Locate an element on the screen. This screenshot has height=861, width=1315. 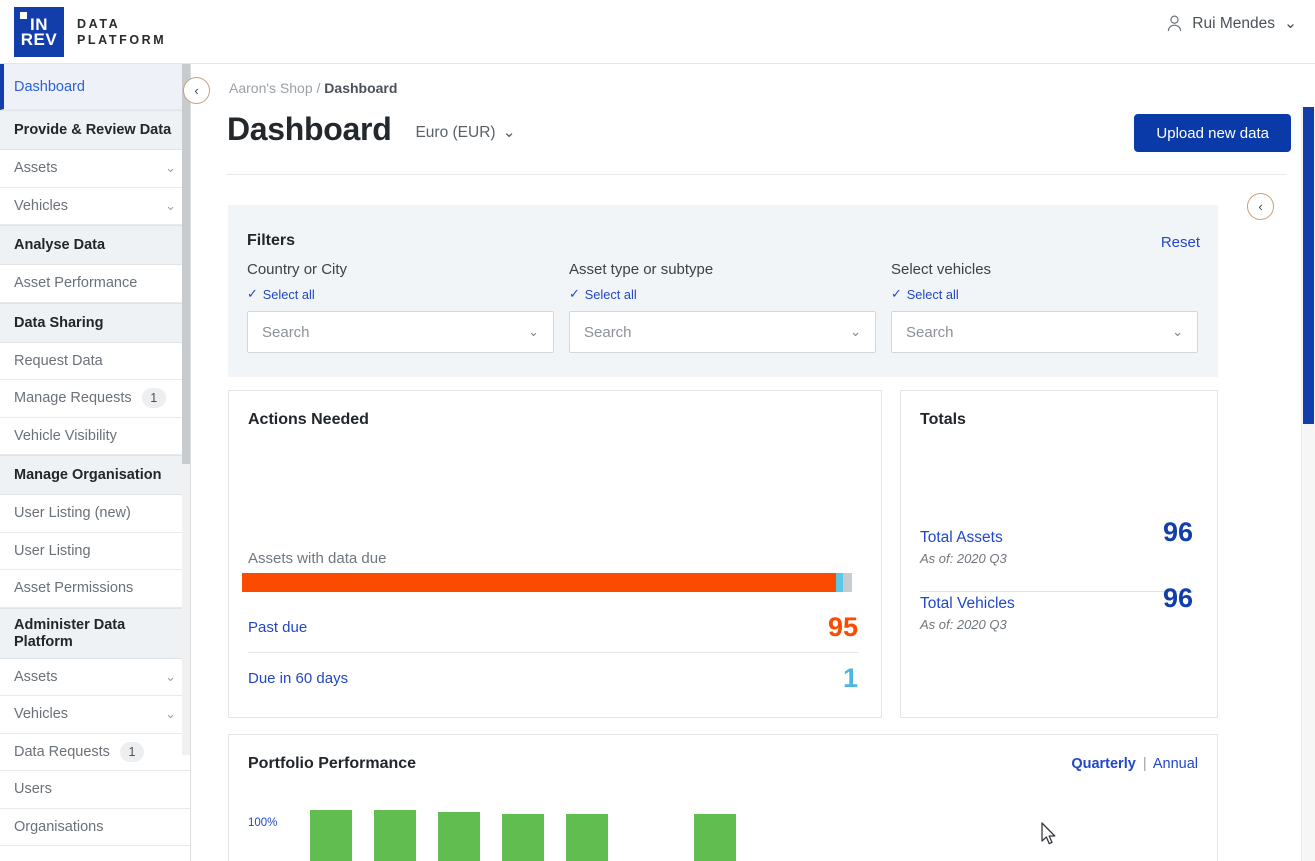
select-all-vehicles: ✓ Select all is located at coordinates (1044, 294).